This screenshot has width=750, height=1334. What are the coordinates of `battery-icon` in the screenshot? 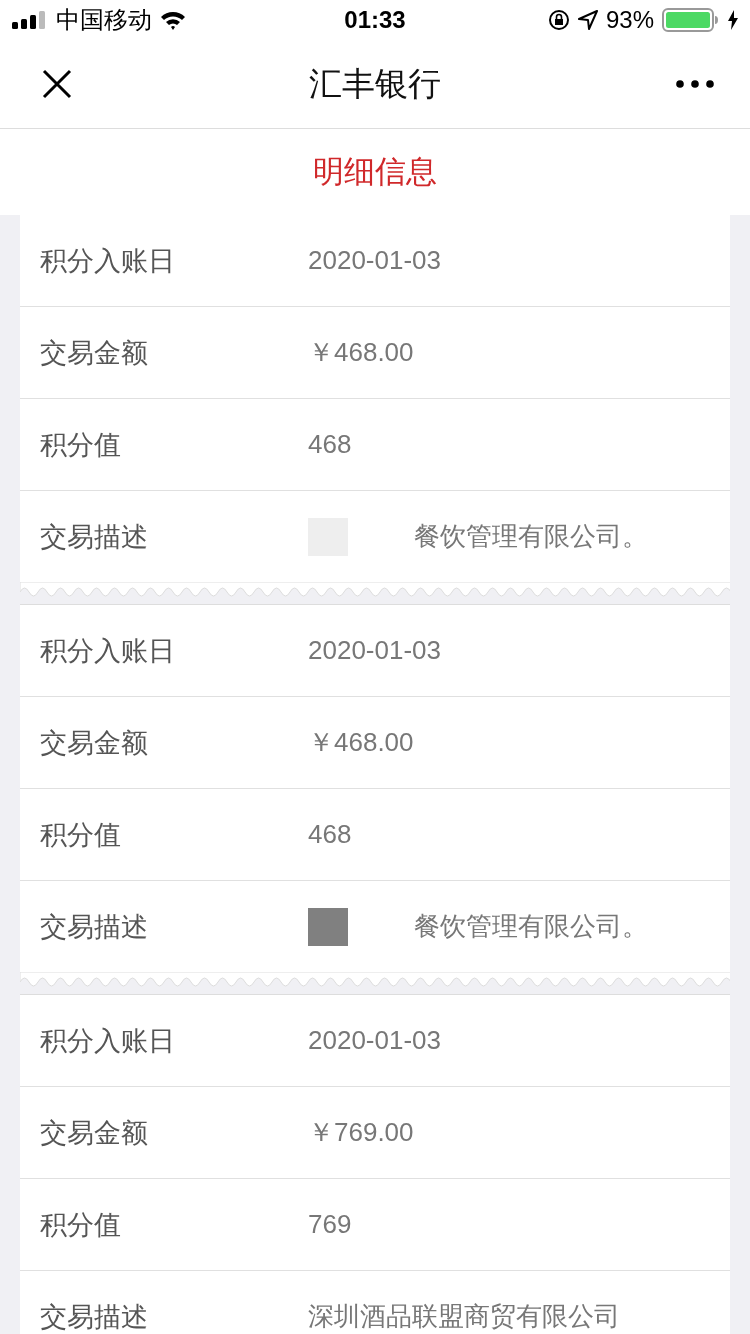 It's located at (691, 20).